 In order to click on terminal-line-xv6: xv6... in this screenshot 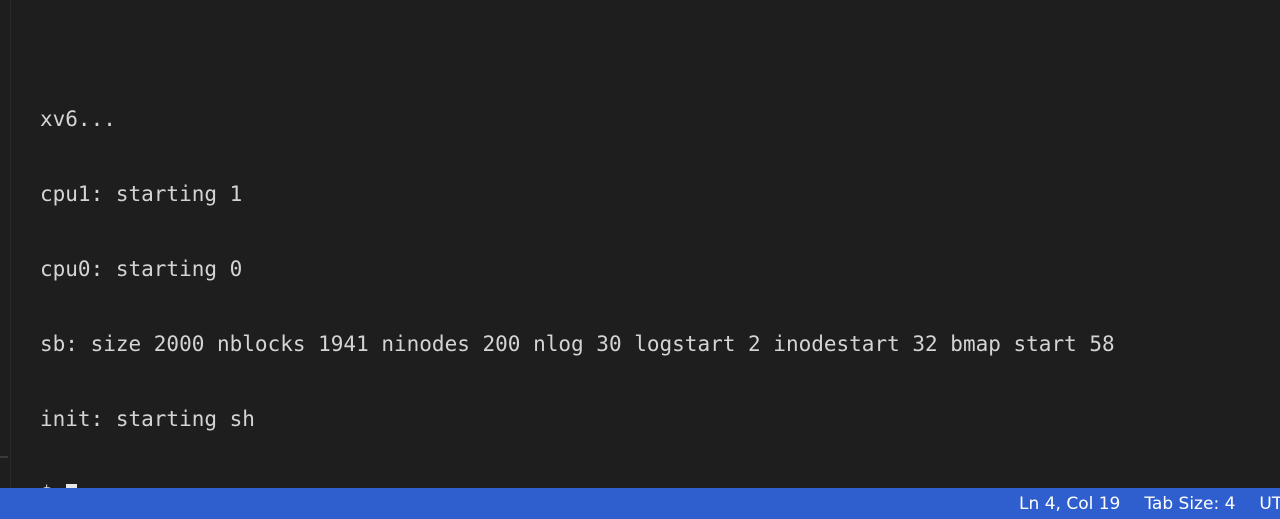, I will do `click(78, 119)`.